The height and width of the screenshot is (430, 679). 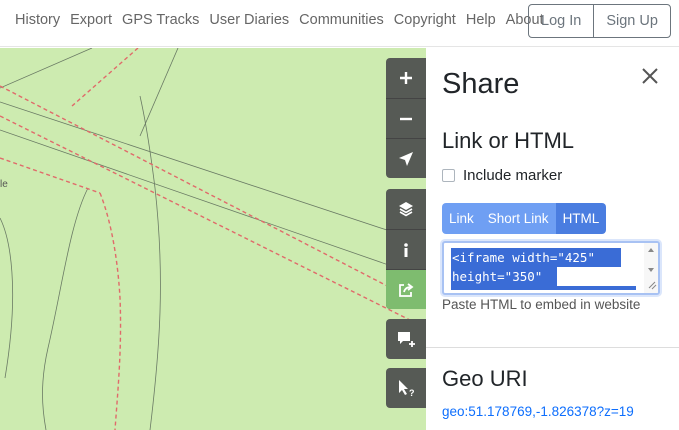 I want to click on share-button, so click(x=406, y=289).